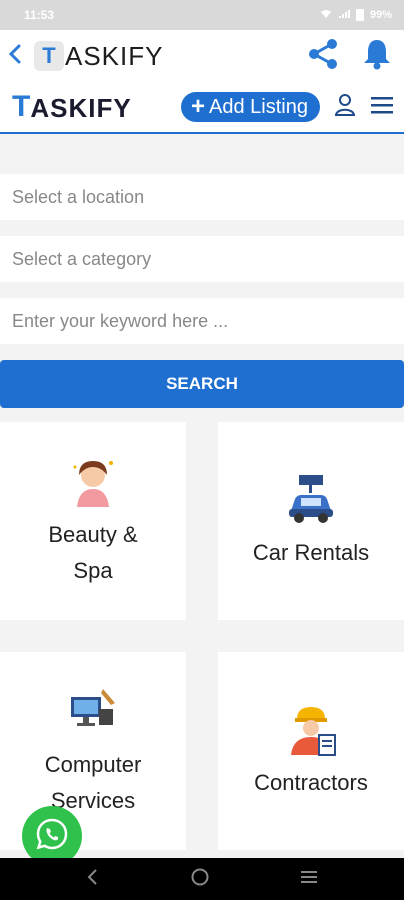 The width and height of the screenshot is (404, 900). I want to click on category-card-contractors: Contractors, so click(311, 751).